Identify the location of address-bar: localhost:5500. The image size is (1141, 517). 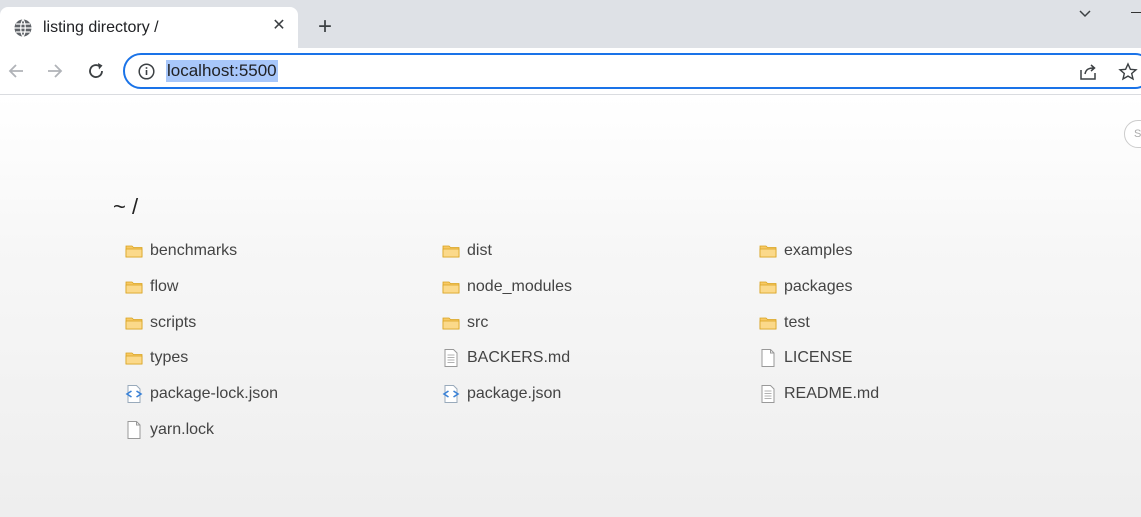
(632, 71).